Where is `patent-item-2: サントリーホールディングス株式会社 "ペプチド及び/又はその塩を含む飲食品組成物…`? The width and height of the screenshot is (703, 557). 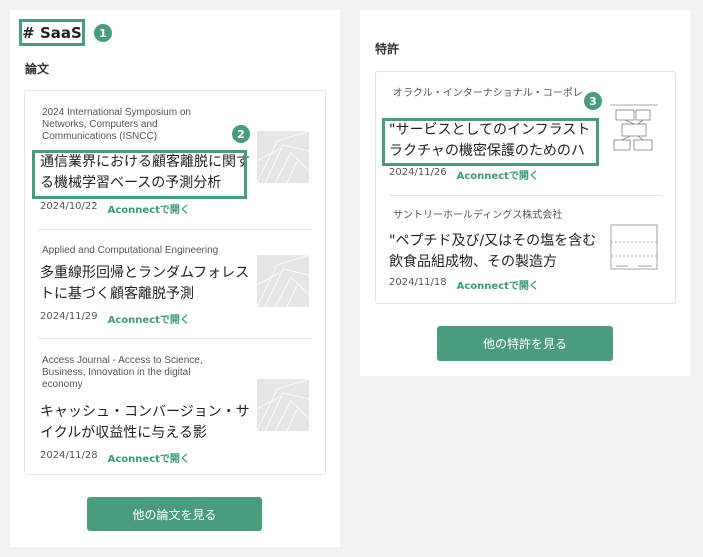
patent-item-2: サントリーホールディングス株式会社 "ペプチド及び/又はその塩を含む飲食品組成物… is located at coordinates (525, 250).